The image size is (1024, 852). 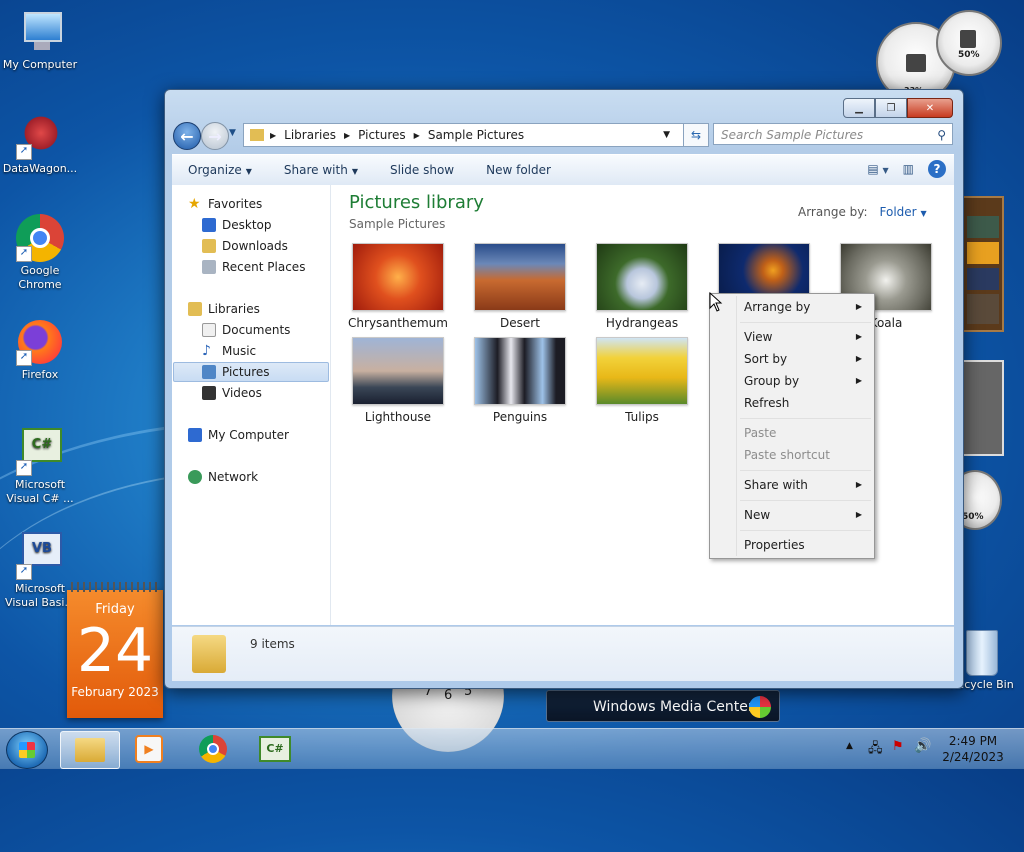 What do you see at coordinates (398, 286) in the screenshot?
I see `thumbnail-item: Chrysanthemum` at bounding box center [398, 286].